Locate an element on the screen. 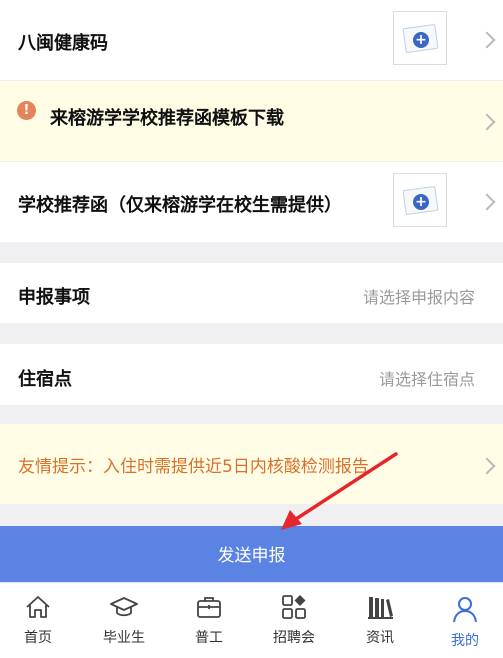 This screenshot has width=503, height=658. tab-mine: 我的 is located at coordinates (465, 620).